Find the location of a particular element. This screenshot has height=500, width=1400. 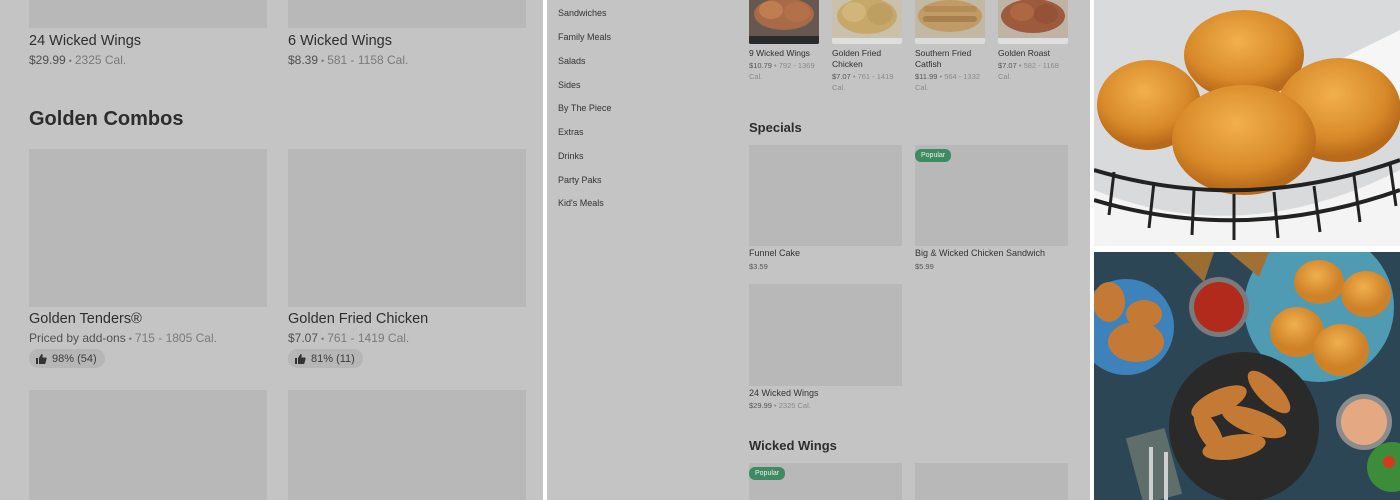

chicken-platter-photo is located at coordinates (1247, 376).